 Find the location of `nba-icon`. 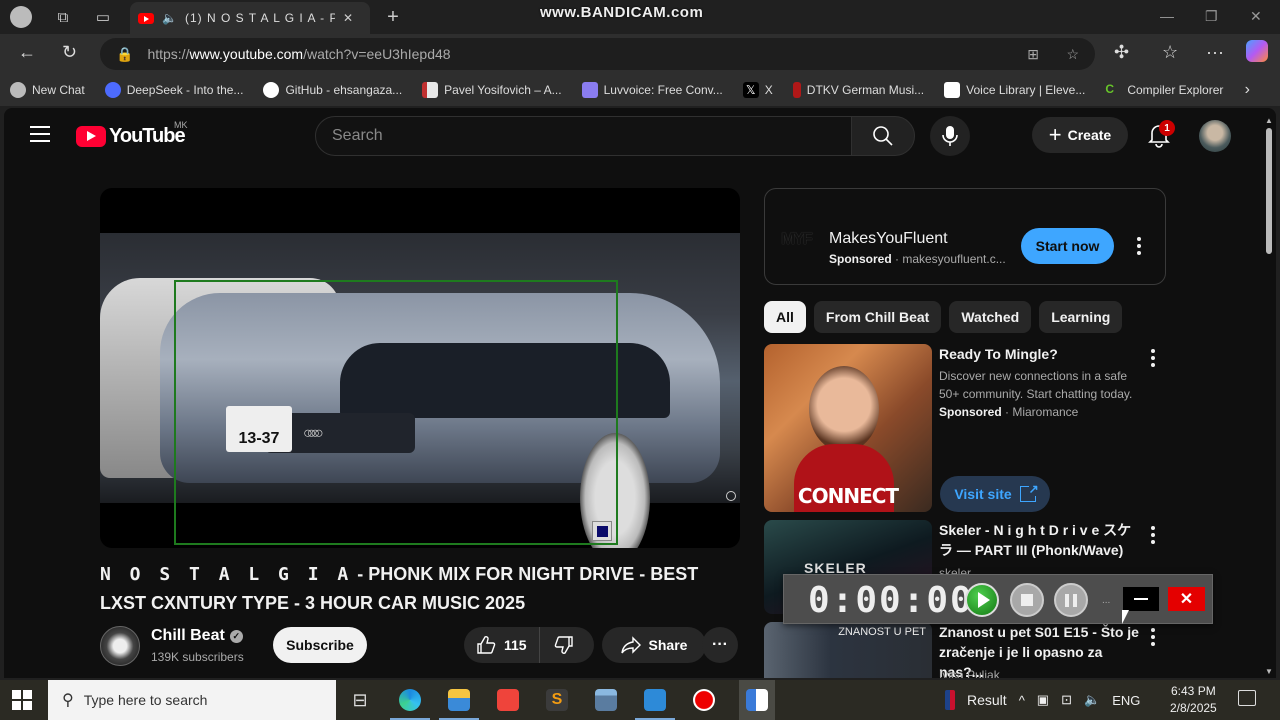

nba-icon is located at coordinates (950, 700).